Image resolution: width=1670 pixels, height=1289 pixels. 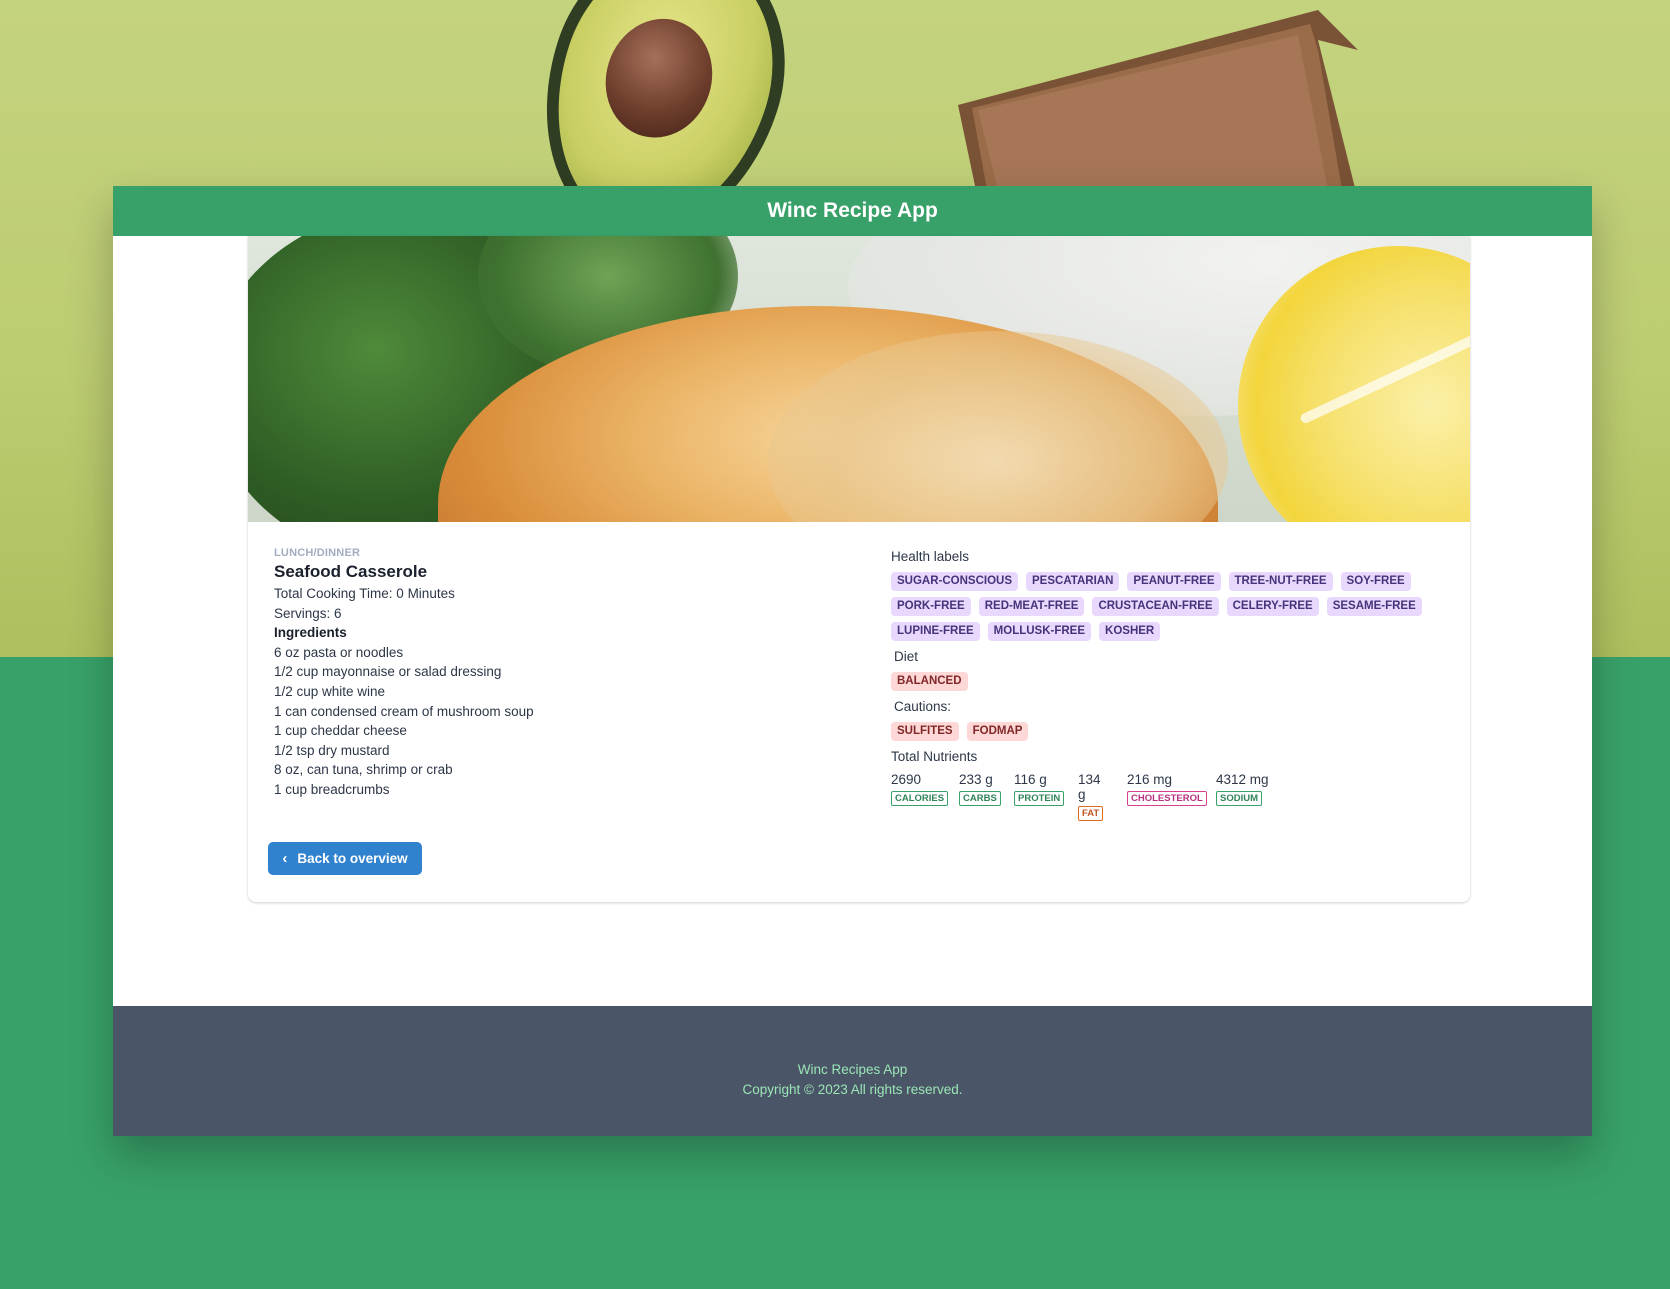 I want to click on nutrient-fat: 134 g FAT, so click(x=1094, y=796).